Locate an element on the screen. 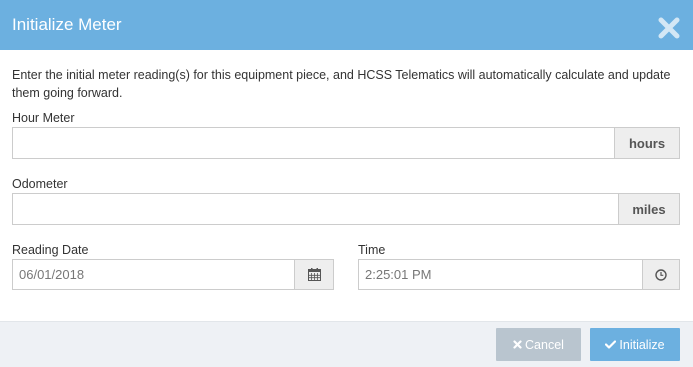 Image resolution: width=693 pixels, height=367 pixels. hours-unit-label: hours is located at coordinates (646, 143).